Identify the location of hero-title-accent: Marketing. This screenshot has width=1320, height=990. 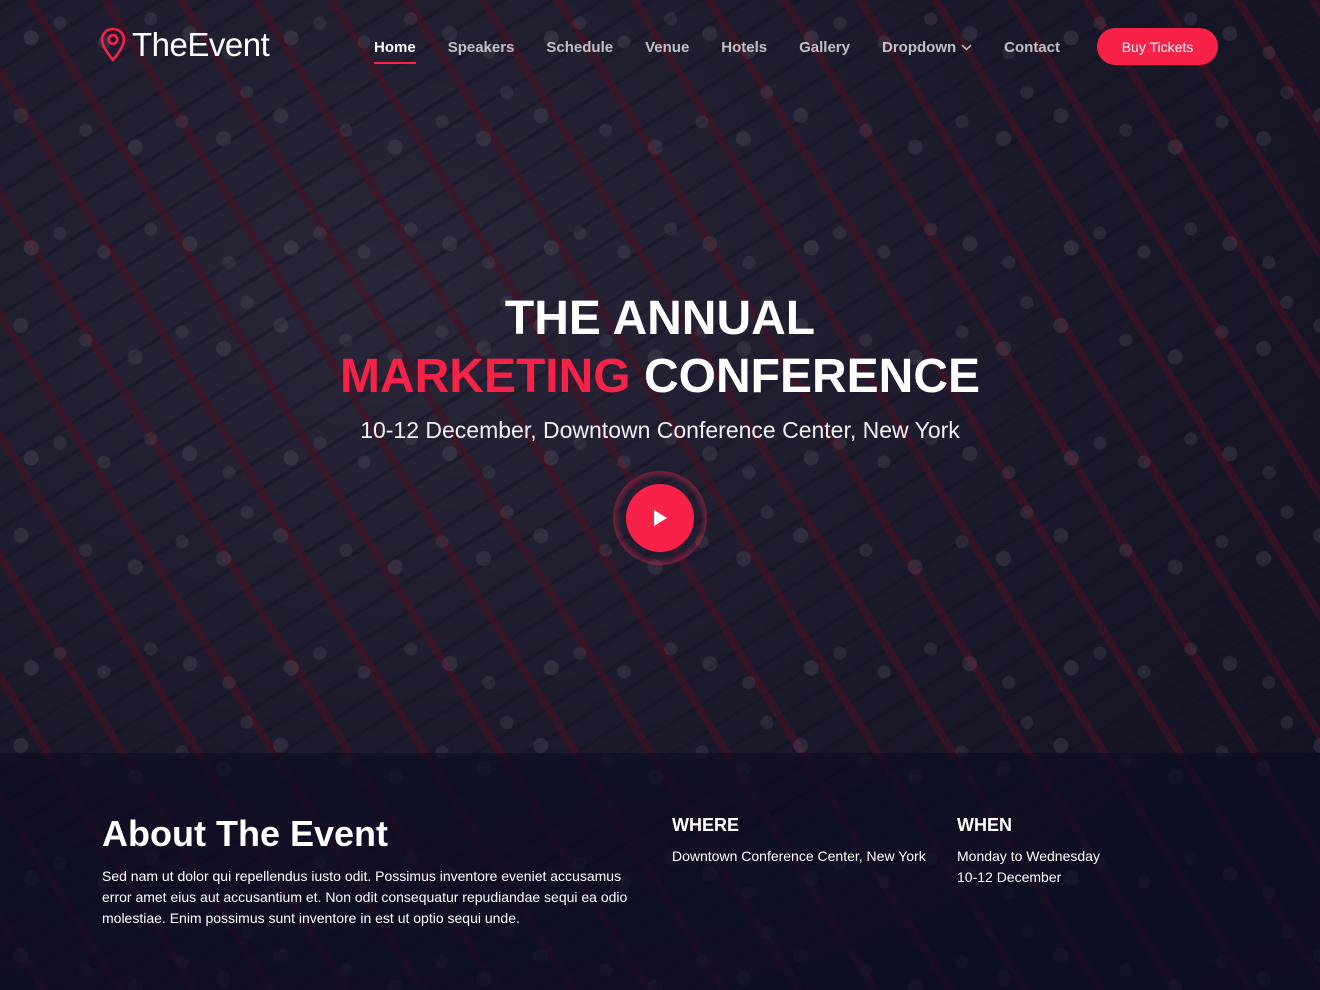
(485, 376).